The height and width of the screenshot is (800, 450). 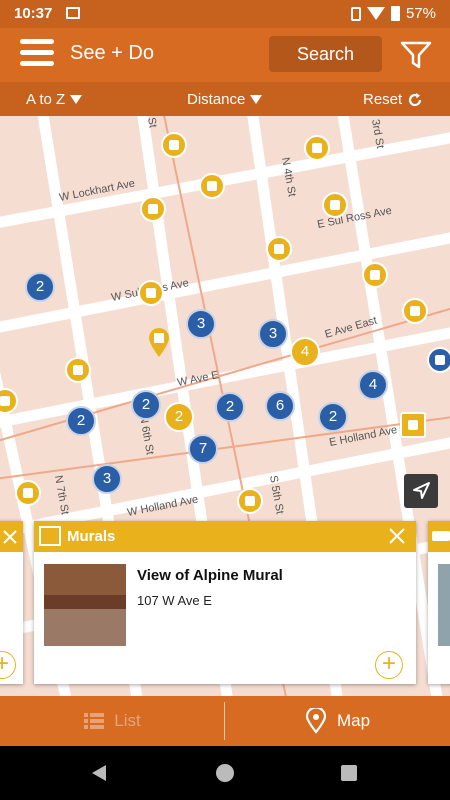 I want to click on recent-apps-icon, so click(x=349, y=773).